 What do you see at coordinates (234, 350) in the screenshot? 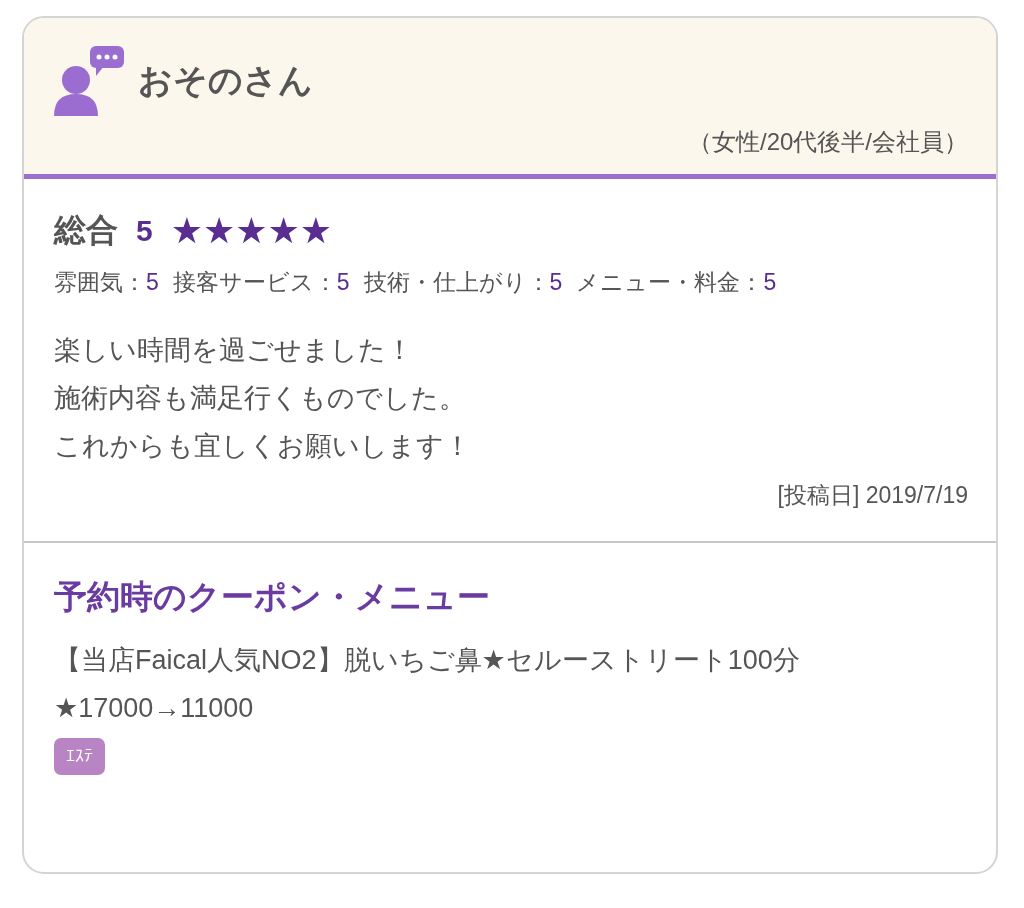
I see `comment-line: 楽しい時間を過ごせました！` at bounding box center [234, 350].